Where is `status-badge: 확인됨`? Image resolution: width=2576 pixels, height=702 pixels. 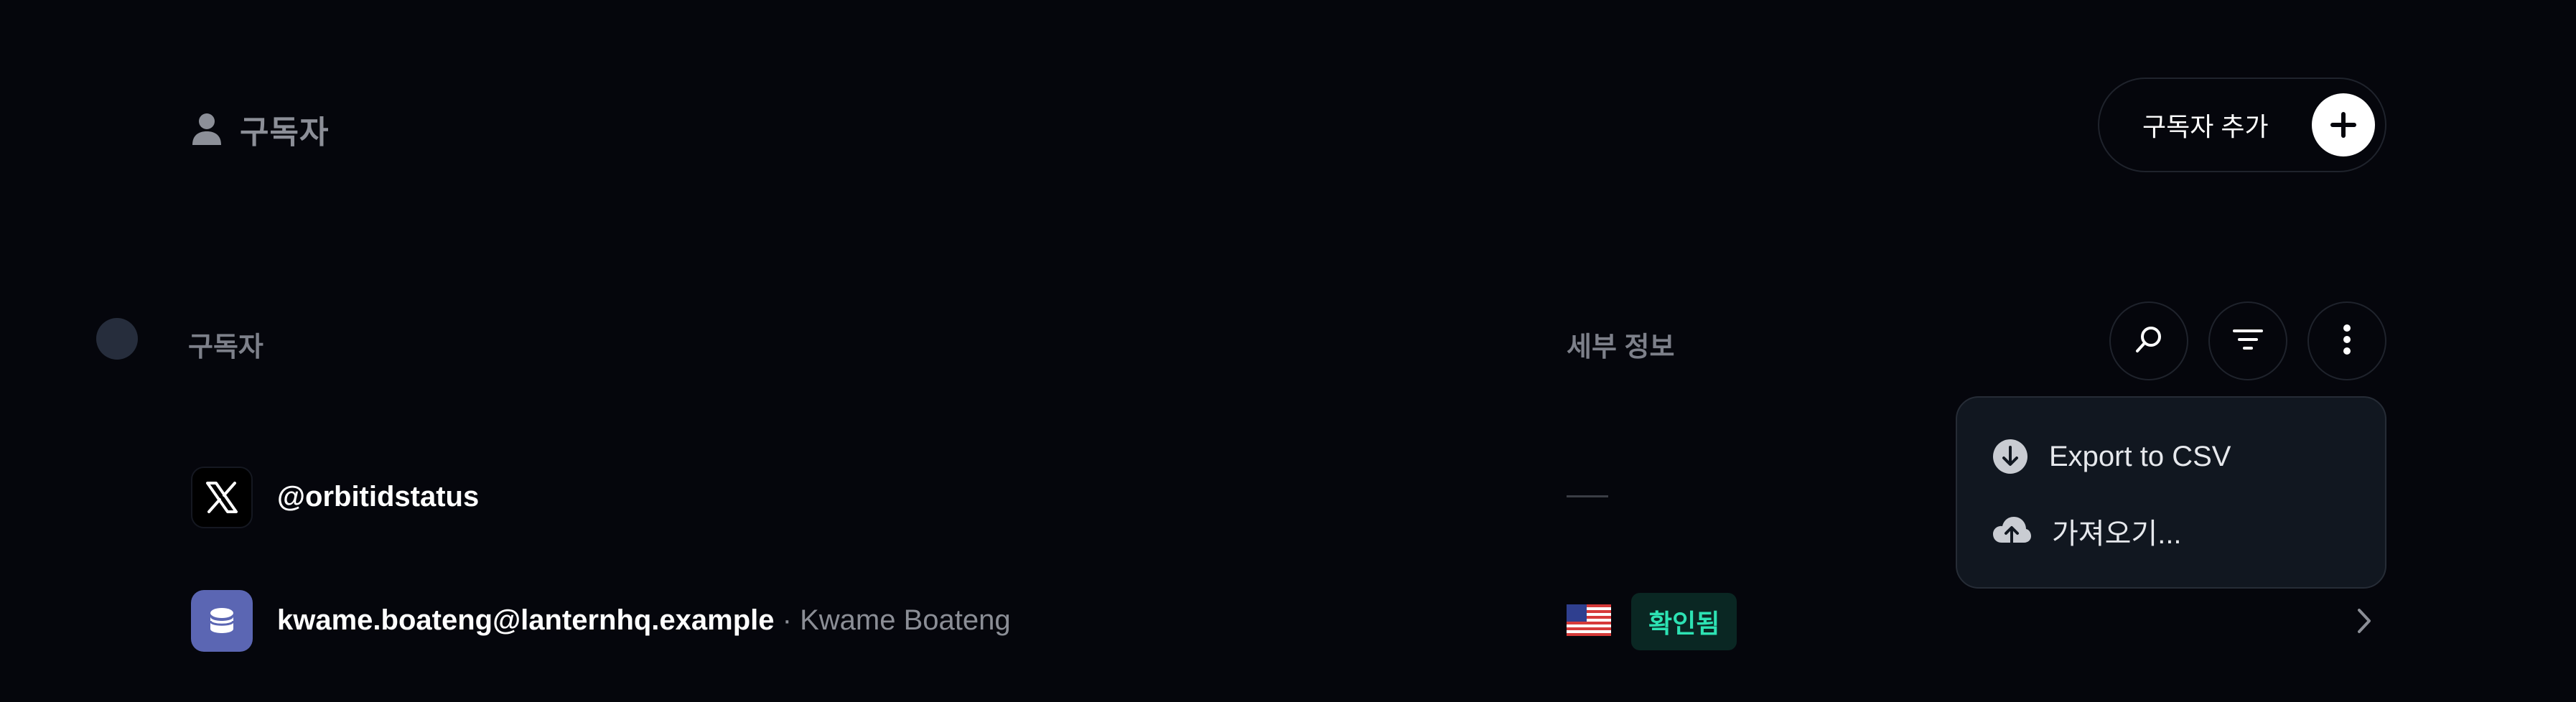 status-badge: 확인됨 is located at coordinates (1684, 621).